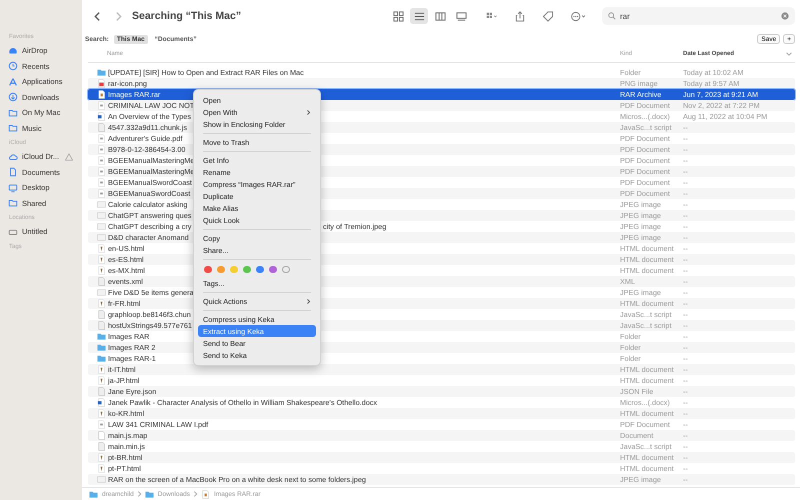 Image resolution: width=800 pixels, height=500 pixels. I want to click on list-icon, so click(419, 16).